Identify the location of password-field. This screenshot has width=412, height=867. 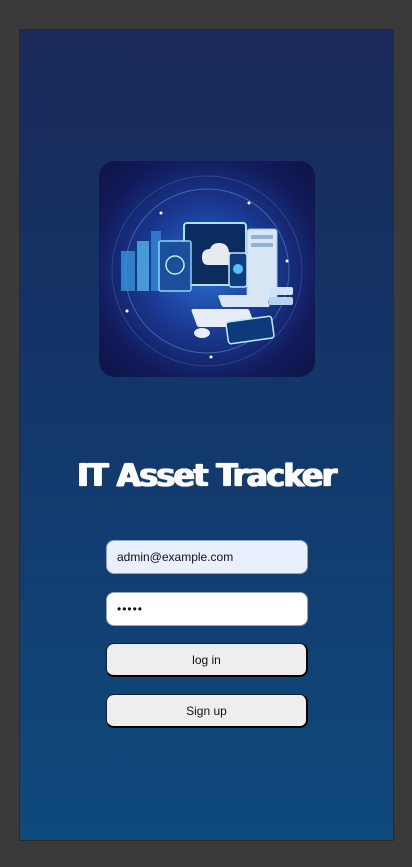
(207, 609).